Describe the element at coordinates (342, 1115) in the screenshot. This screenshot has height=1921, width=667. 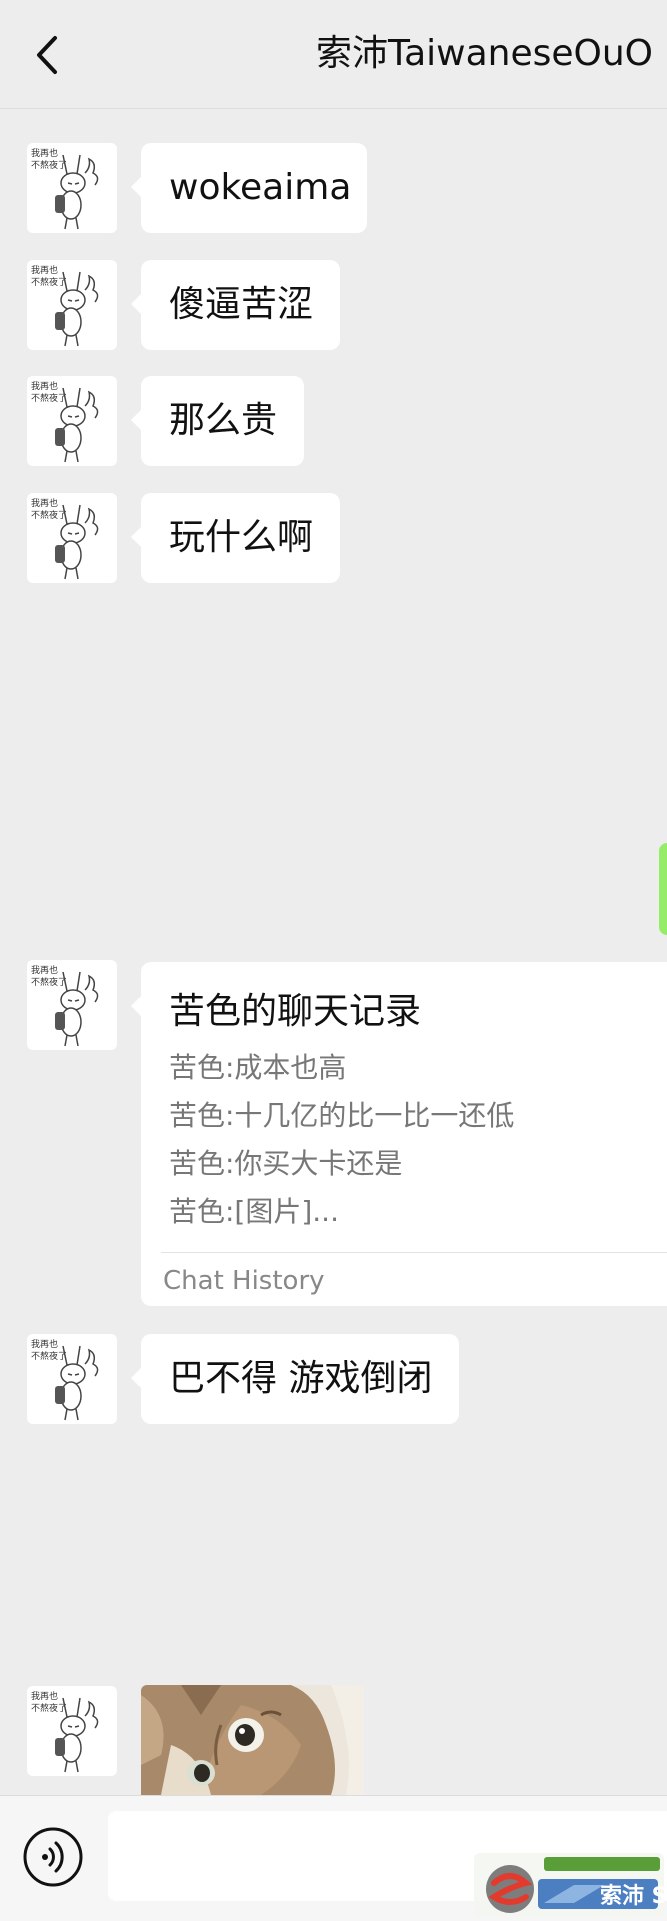
I see `chat-history-line: 苦色:十几亿的比一比一还低` at that location.